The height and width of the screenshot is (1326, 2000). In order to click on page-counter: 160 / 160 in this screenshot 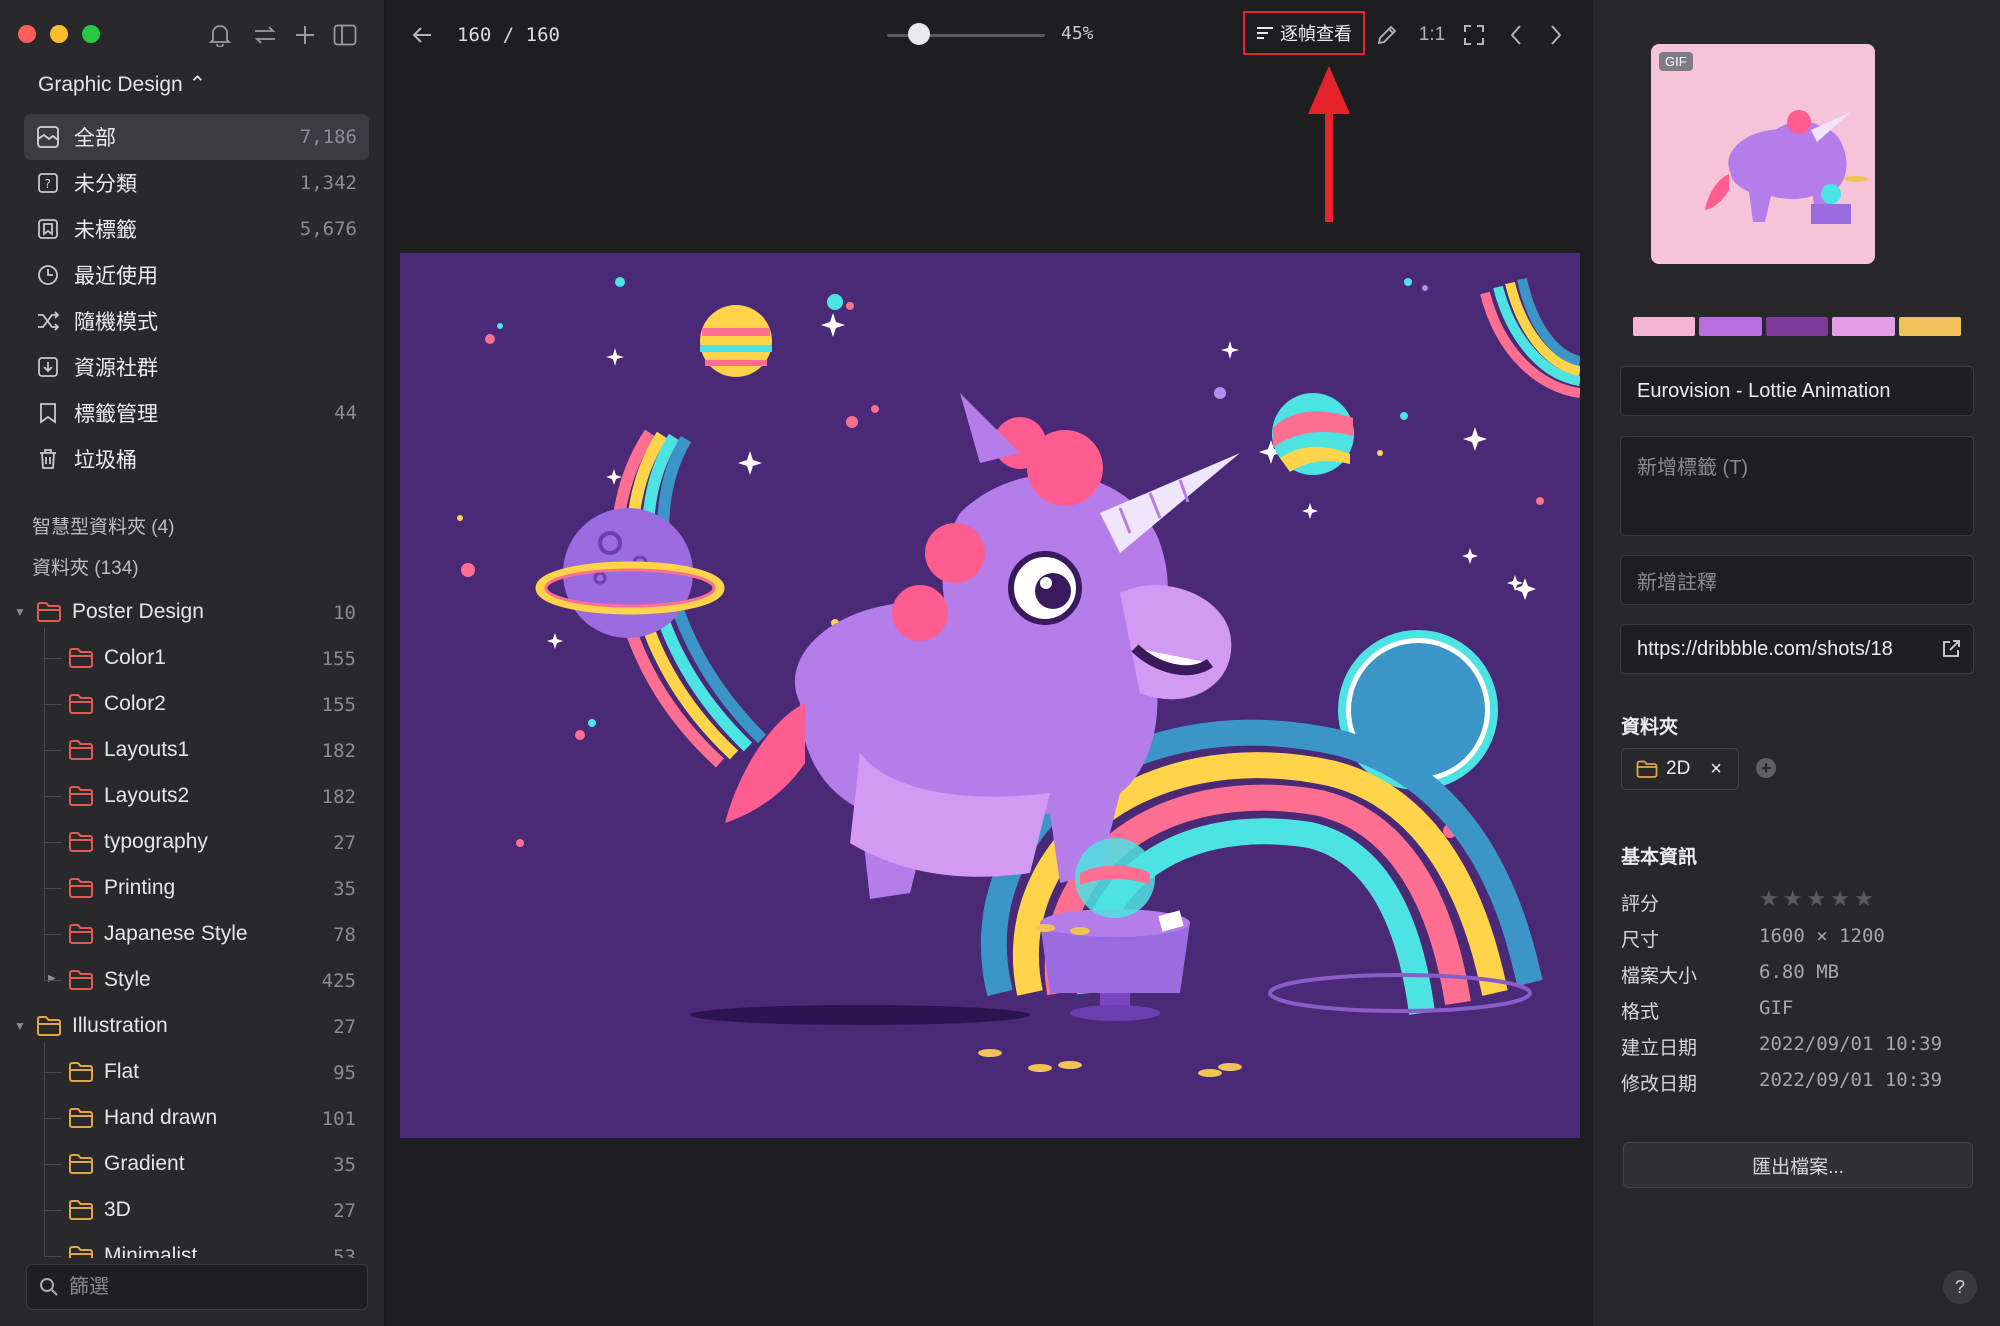, I will do `click(508, 35)`.